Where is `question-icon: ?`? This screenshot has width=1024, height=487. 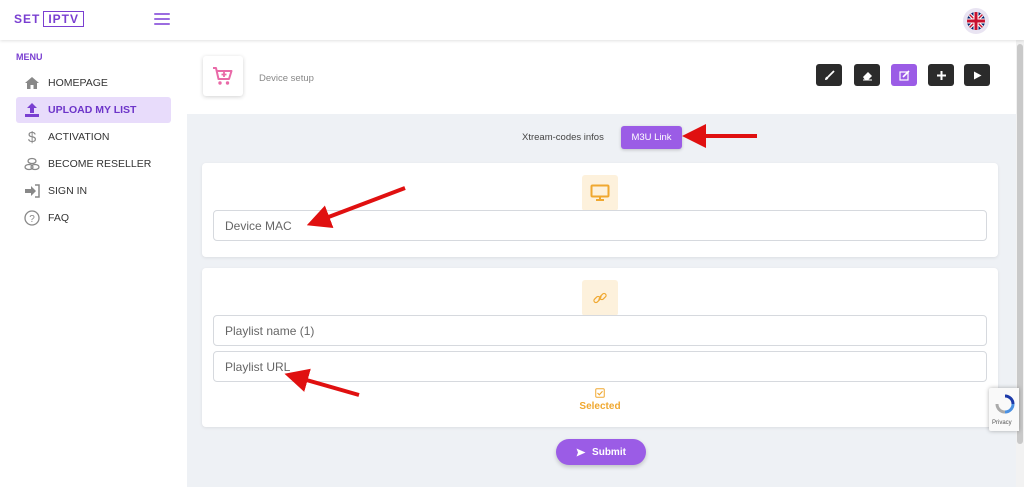 question-icon: ? is located at coordinates (32, 218).